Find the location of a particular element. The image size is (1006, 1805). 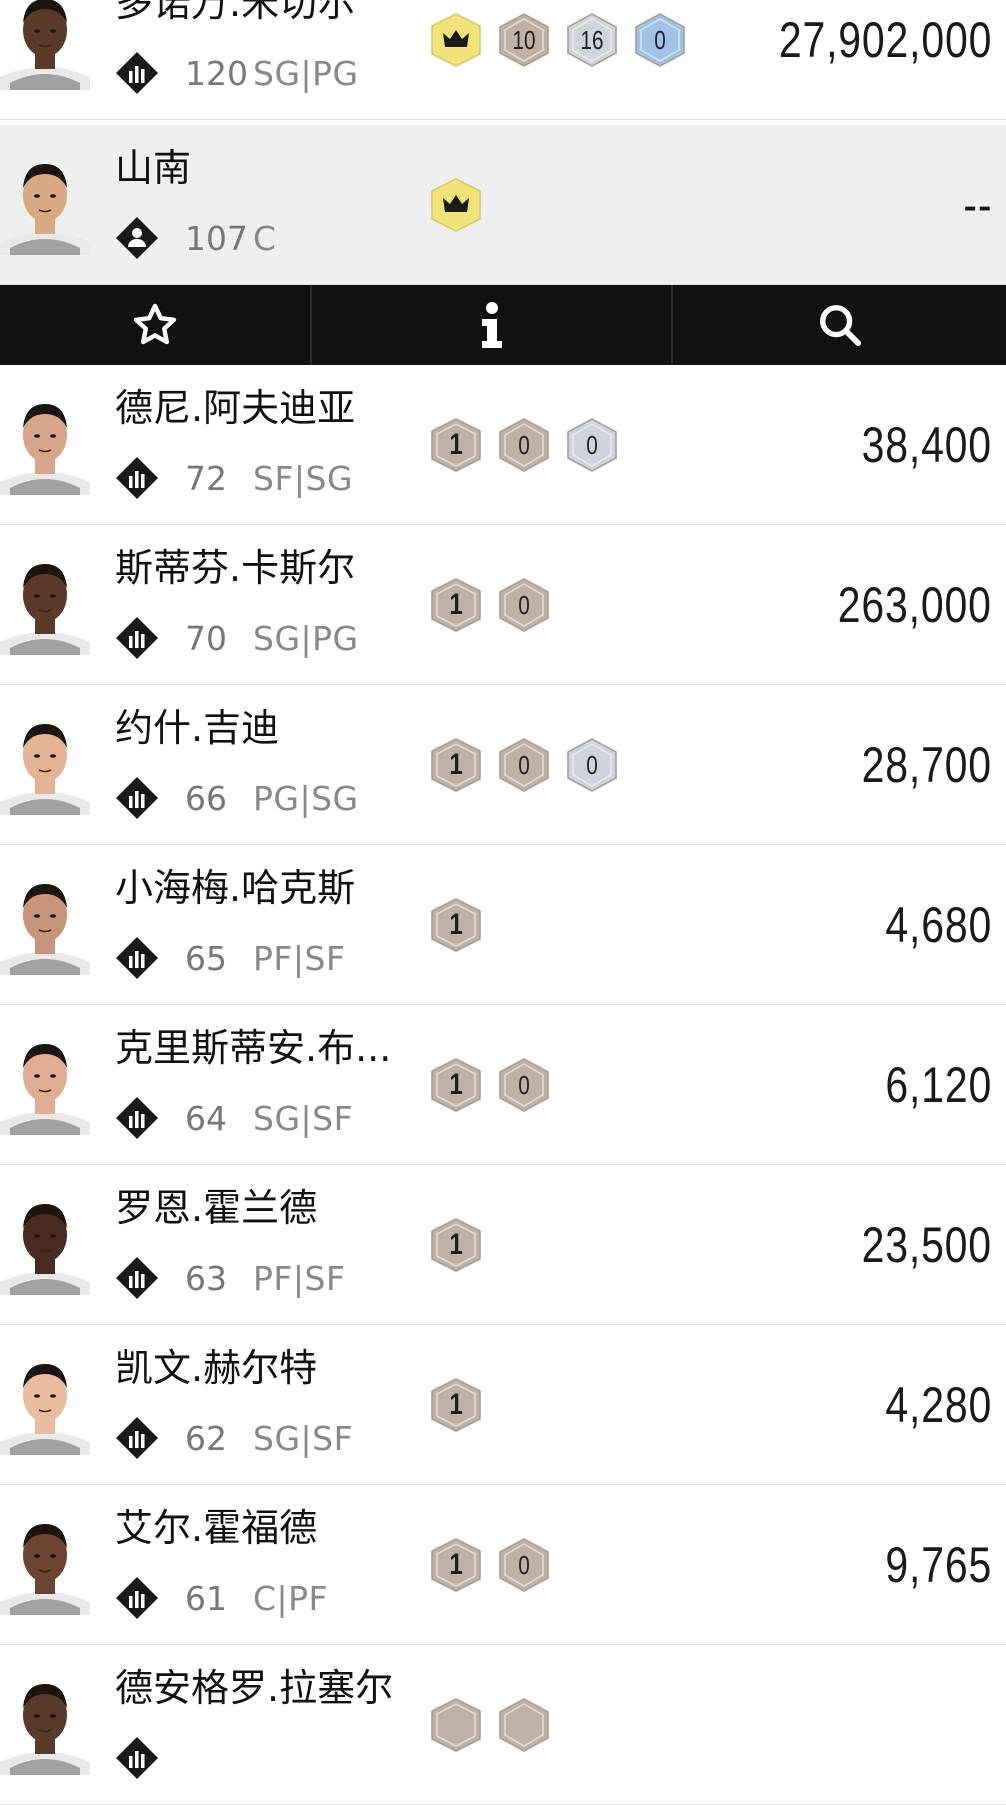

player-name: 小海梅.哈克斯 is located at coordinates (235, 888).